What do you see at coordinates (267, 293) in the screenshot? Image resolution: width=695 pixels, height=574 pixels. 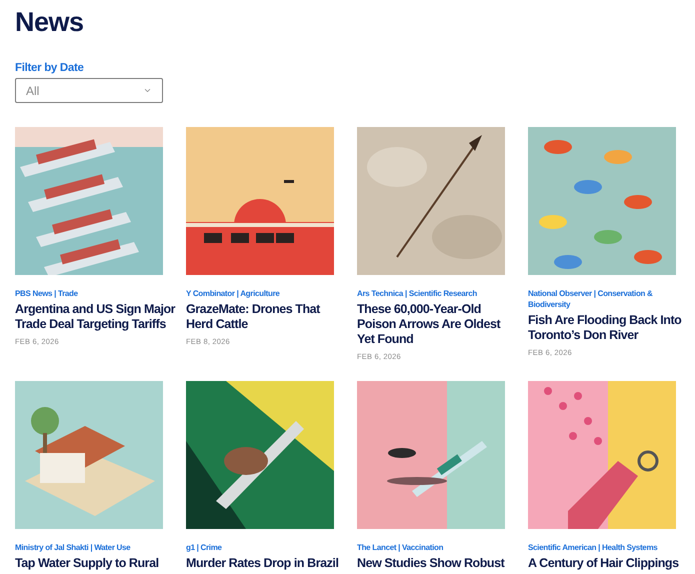 I see `article-source: Y Combinator | Agriculture` at bounding box center [267, 293].